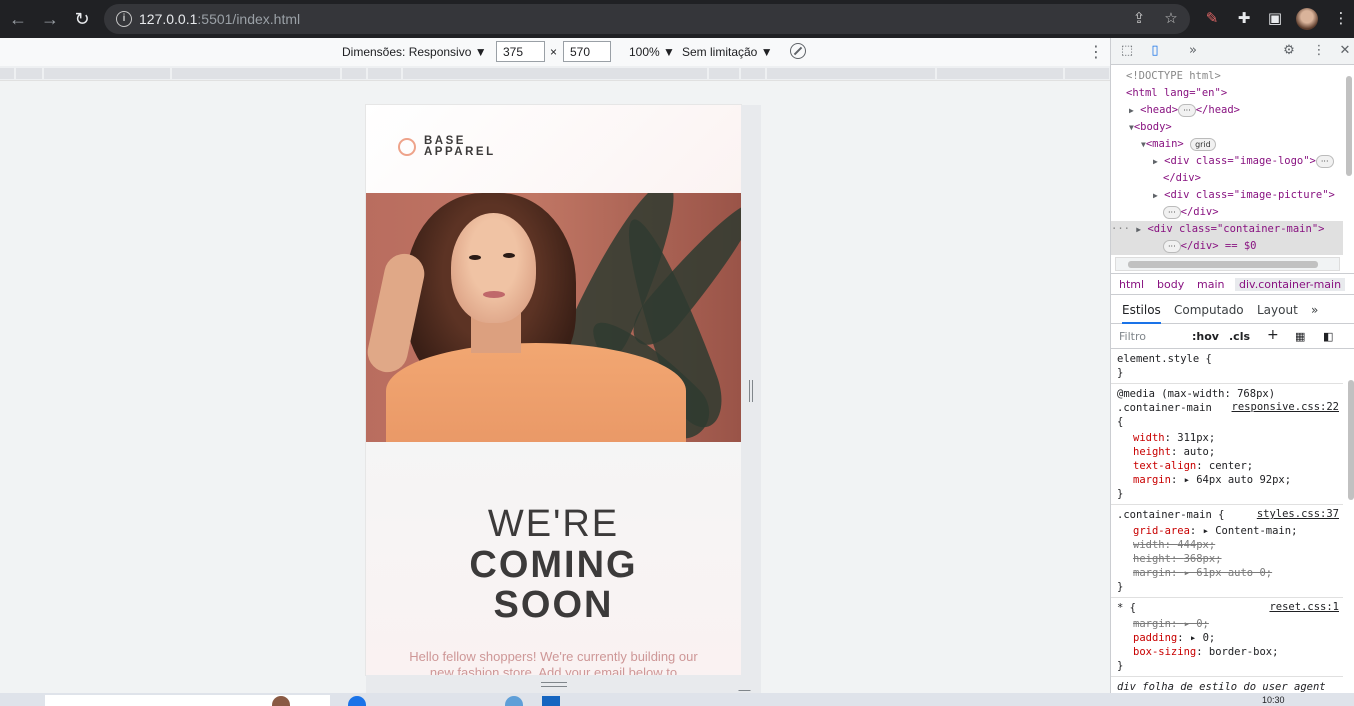 Image resolution: width=1354 pixels, height=706 pixels. I want to click on source-link-reset: reset.css:1, so click(1304, 607).